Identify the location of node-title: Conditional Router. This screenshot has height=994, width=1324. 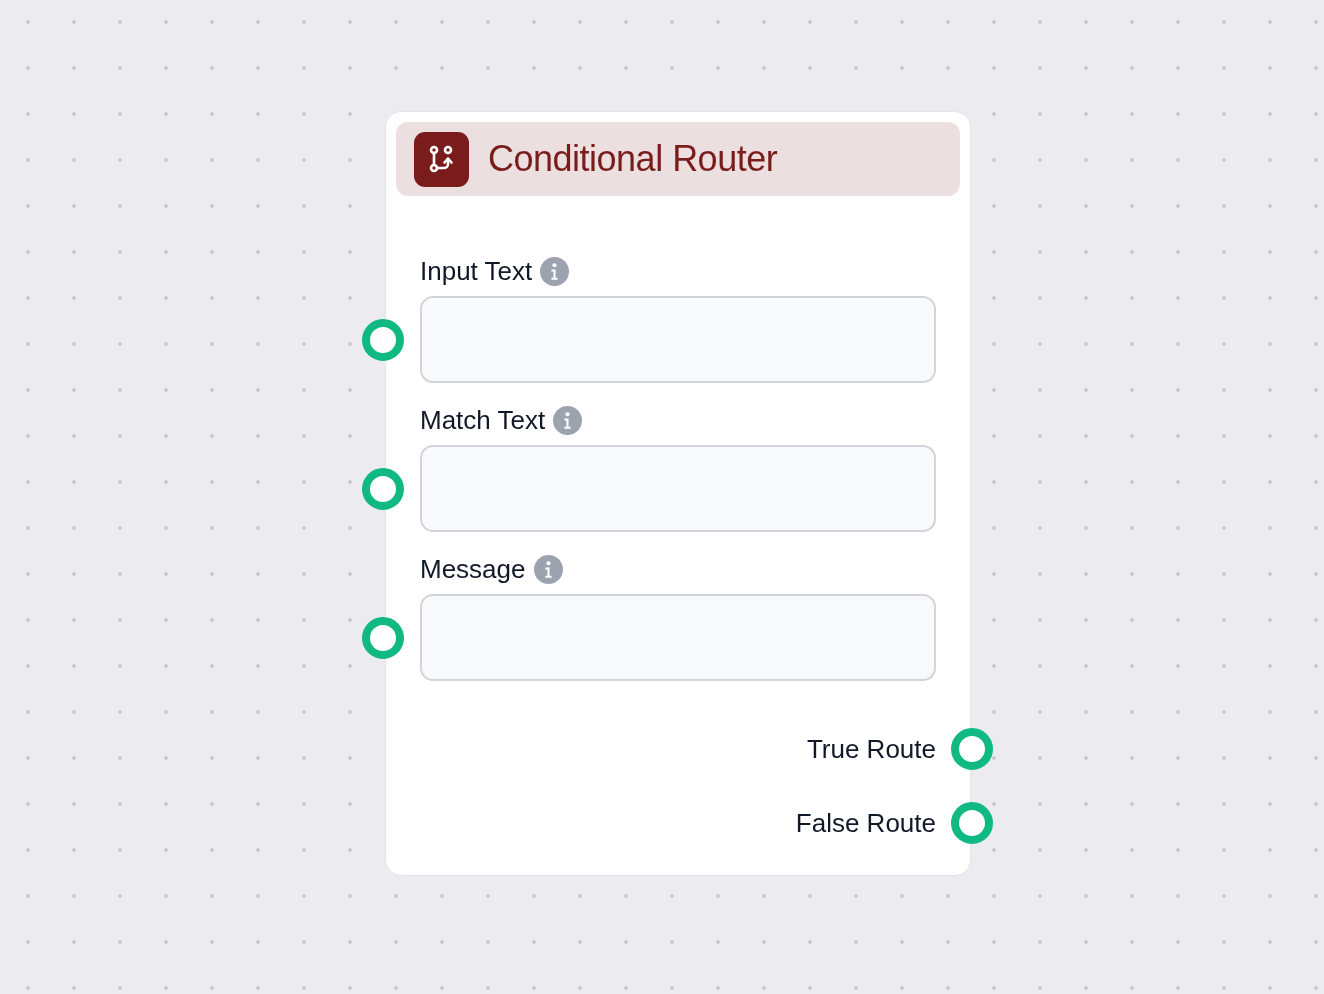
(633, 159).